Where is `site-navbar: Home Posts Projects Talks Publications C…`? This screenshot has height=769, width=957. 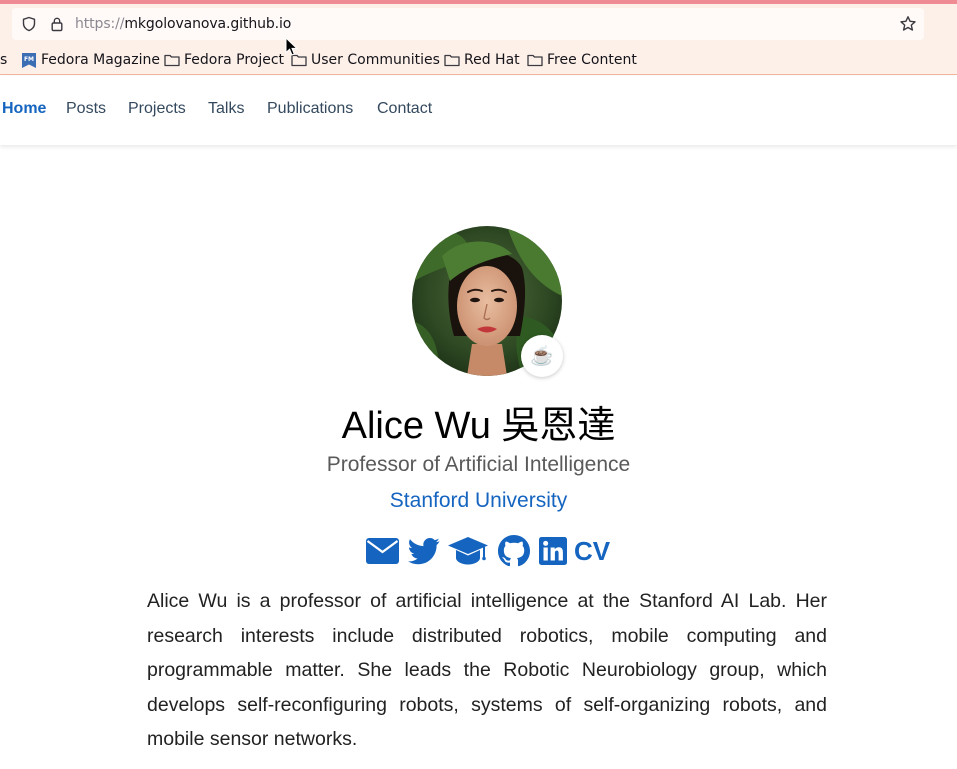
site-navbar: Home Posts Projects Talks Publications C… is located at coordinates (478, 110).